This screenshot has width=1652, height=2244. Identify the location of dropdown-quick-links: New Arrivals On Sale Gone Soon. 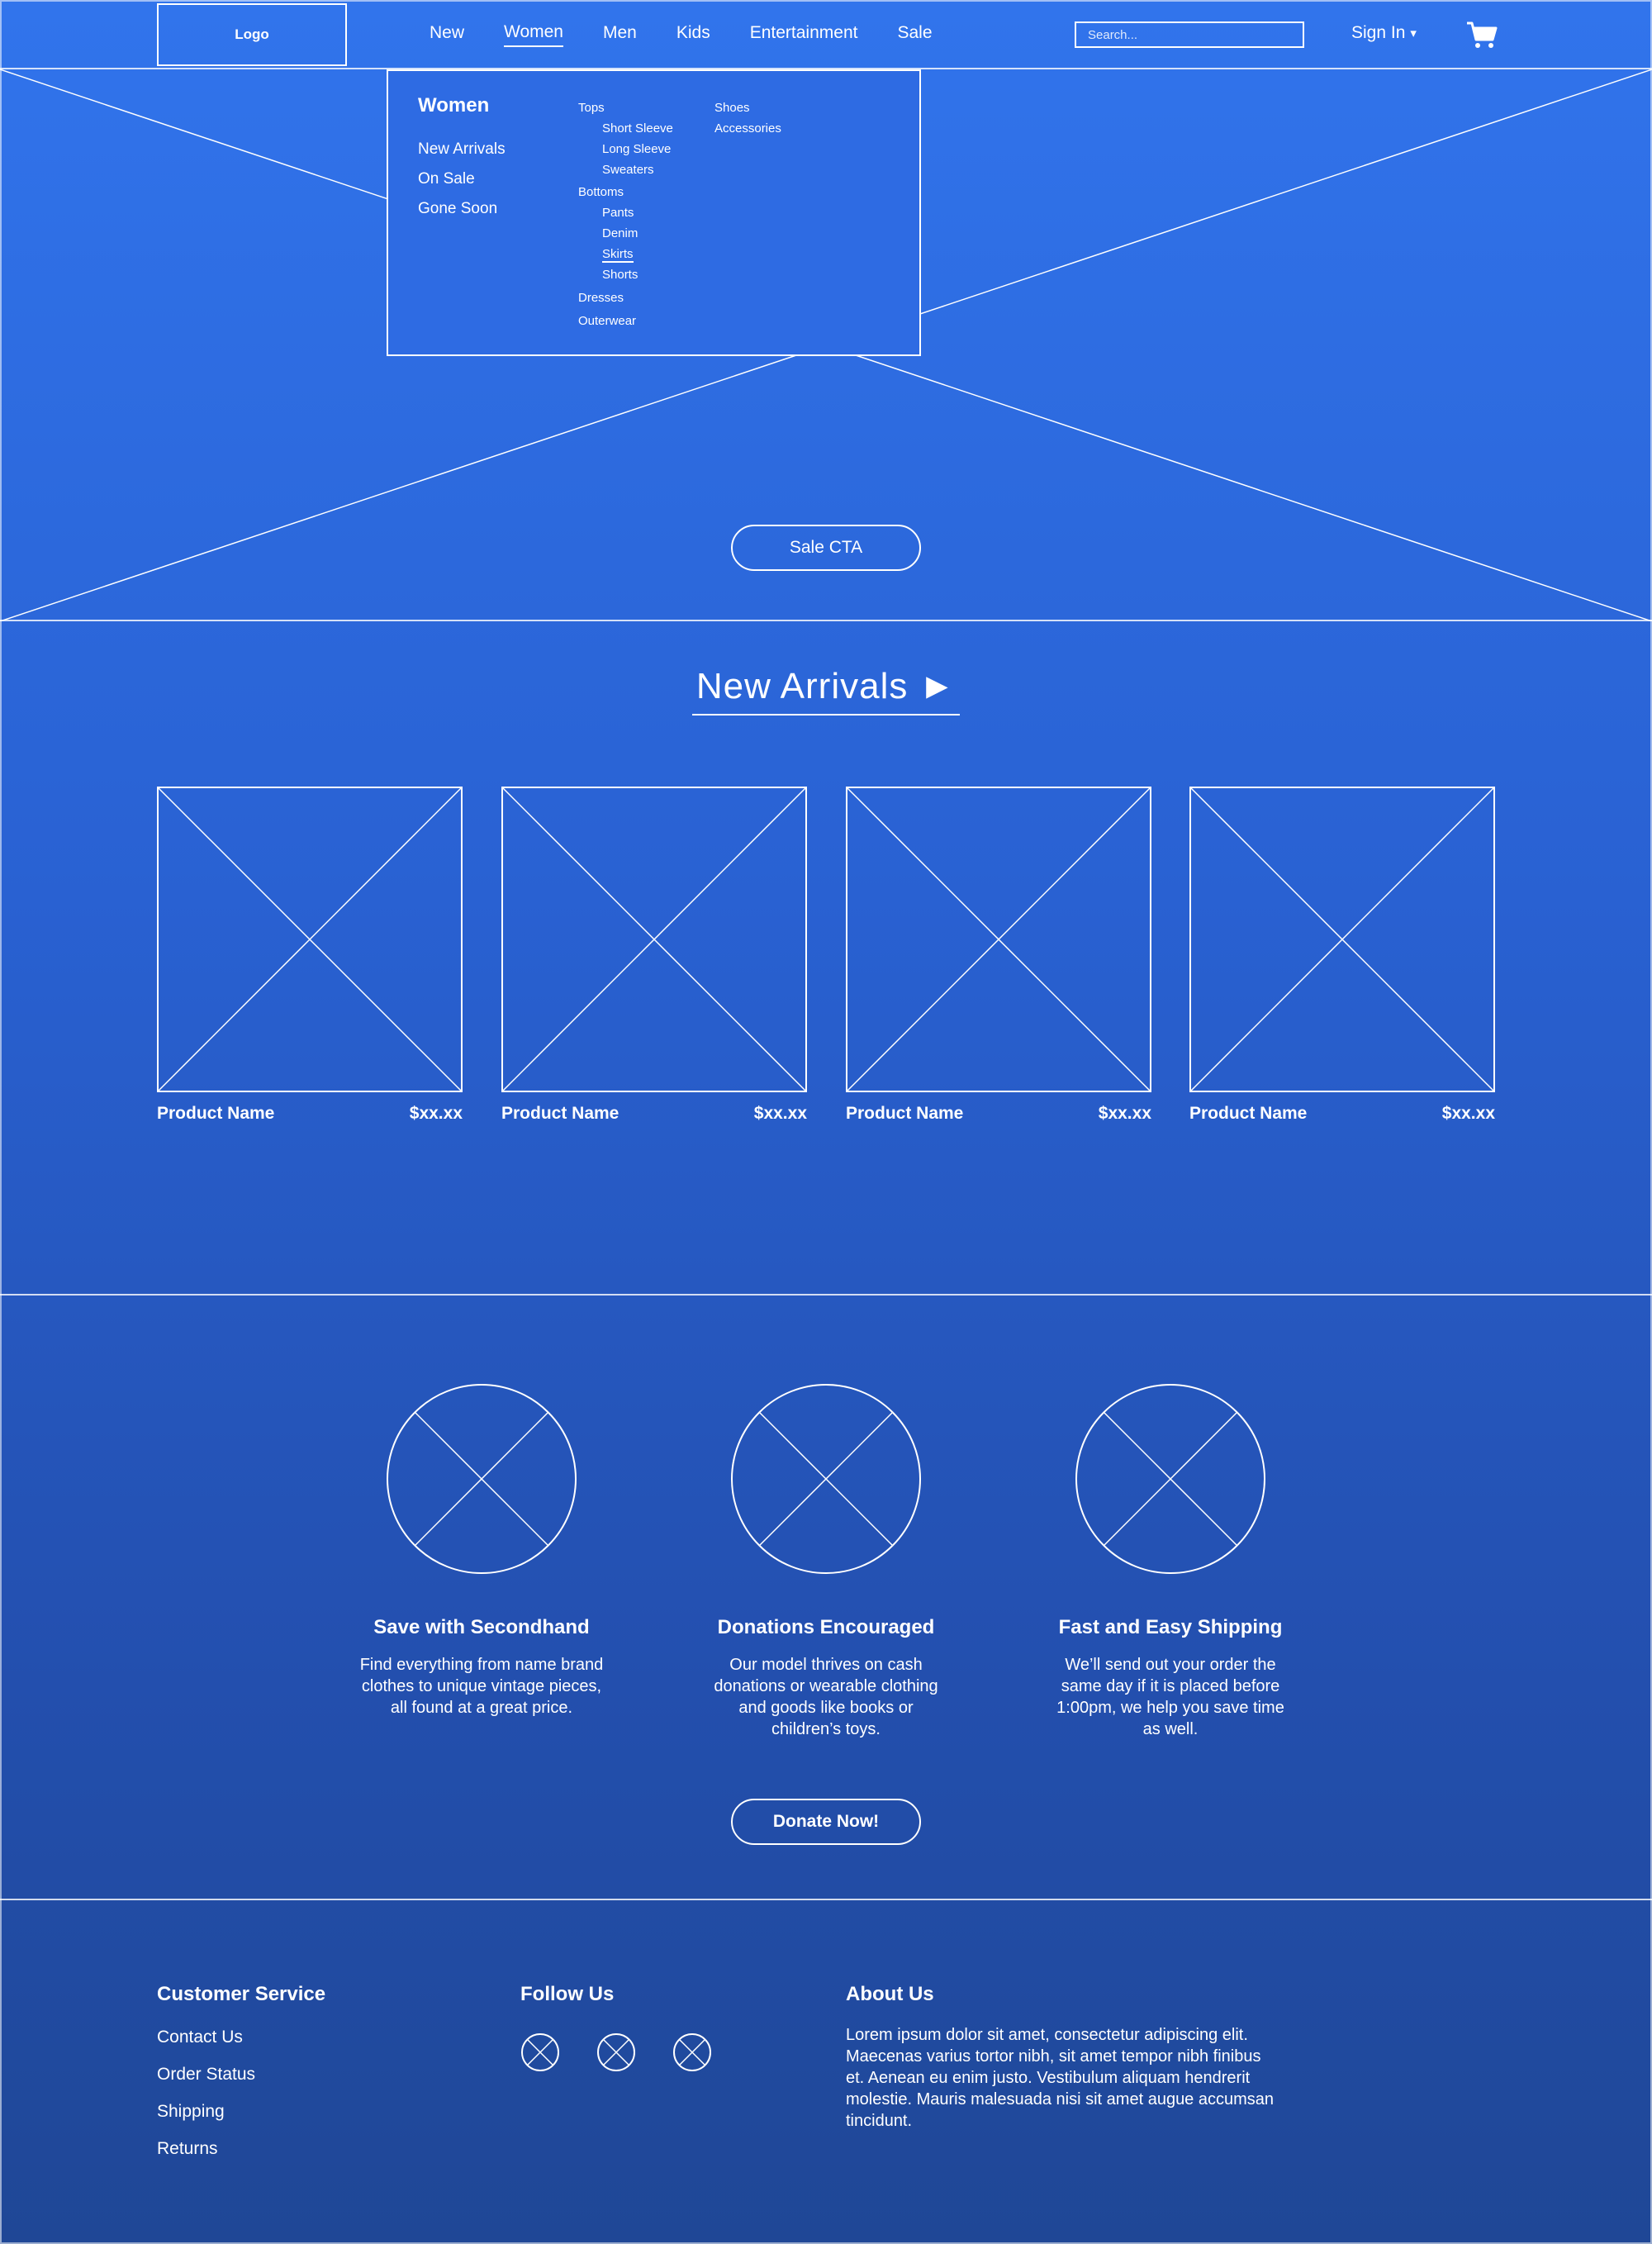
(462, 179).